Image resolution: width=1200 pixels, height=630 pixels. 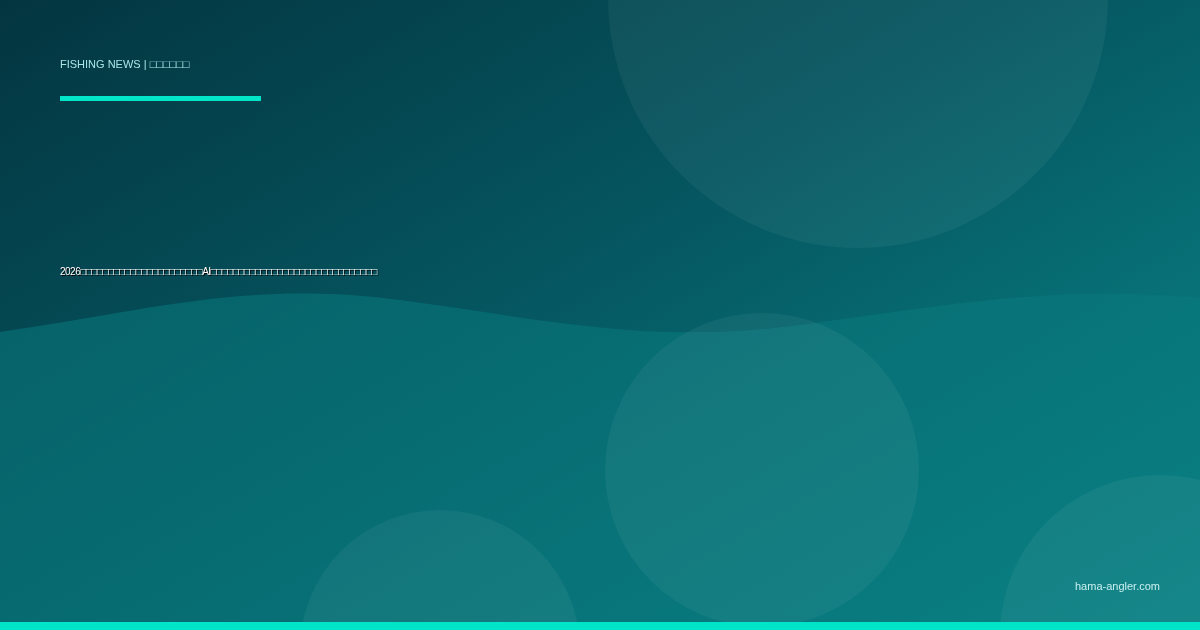 What do you see at coordinates (219, 271) in the screenshot?
I see `headline: 2026□□□□□□□□□□□□□□□□□□□□□□AI□□□□□□□□□□□□□□□□□□□□□□□□□□□□□□` at bounding box center [219, 271].